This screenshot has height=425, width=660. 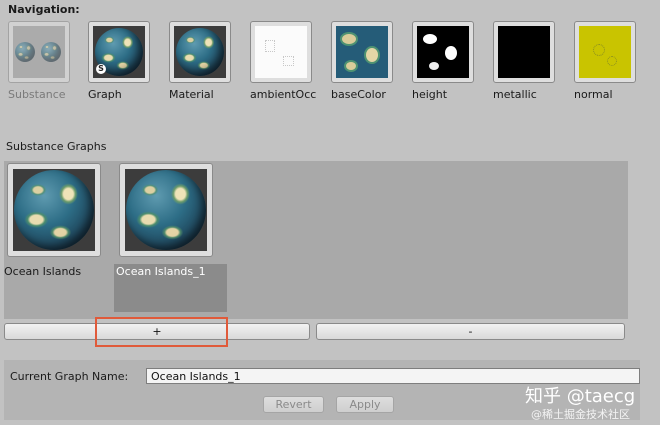 What do you see at coordinates (515, 94) in the screenshot?
I see `nav-label-metallic: metallic` at bounding box center [515, 94].